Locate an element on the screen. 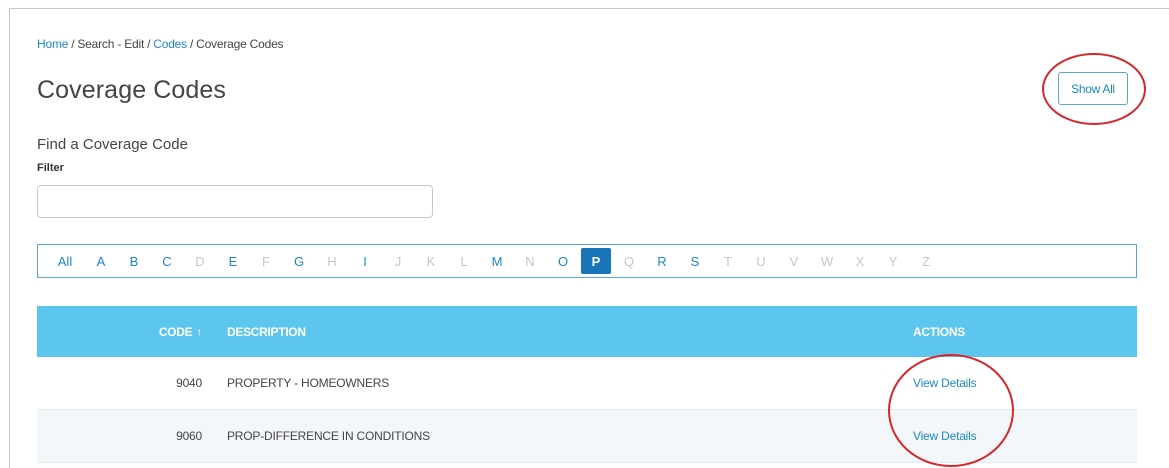 The height and width of the screenshot is (468, 1169). alphabet-letter-z: Z is located at coordinates (926, 261).